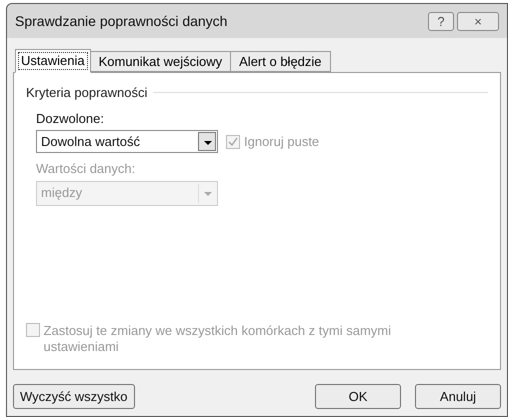  I want to click on field-label: Wartości danych:, so click(86, 169).